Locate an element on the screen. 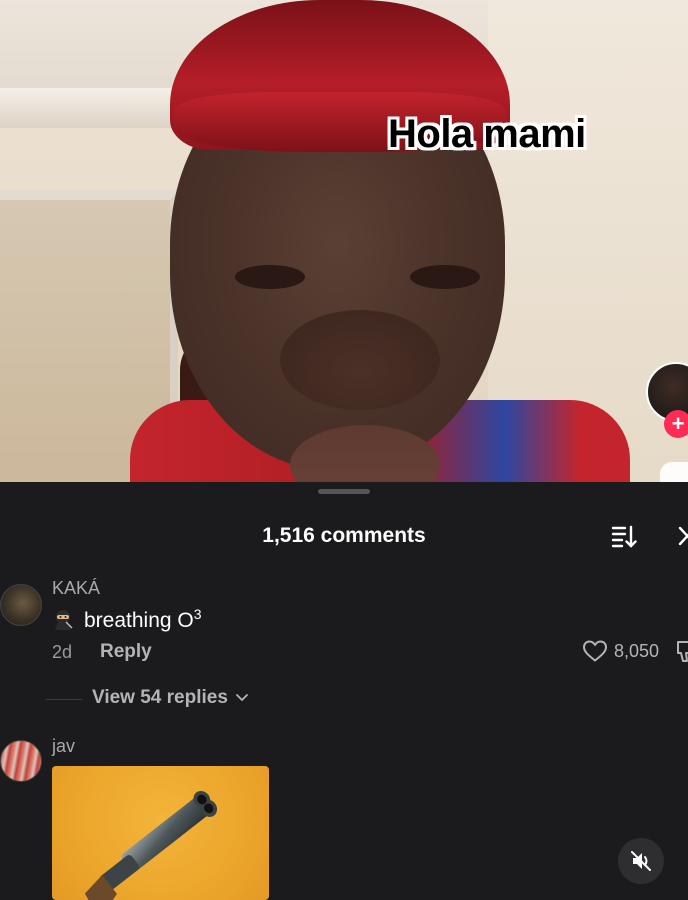 The height and width of the screenshot is (900, 688). view-replies-label: View 54 replies is located at coordinates (160, 697).